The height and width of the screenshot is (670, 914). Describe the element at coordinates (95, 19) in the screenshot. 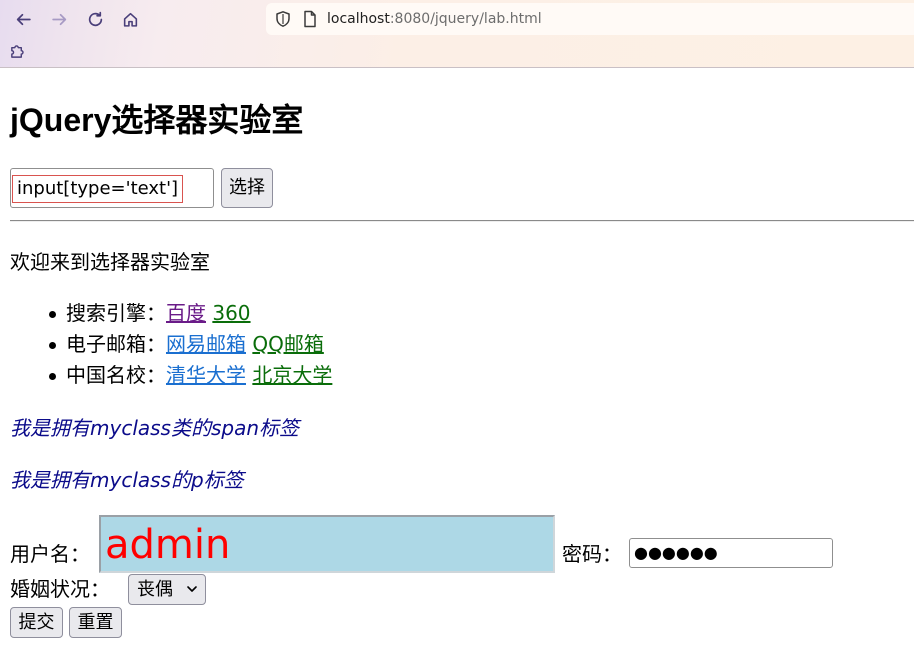

I see `reload-icon` at that location.